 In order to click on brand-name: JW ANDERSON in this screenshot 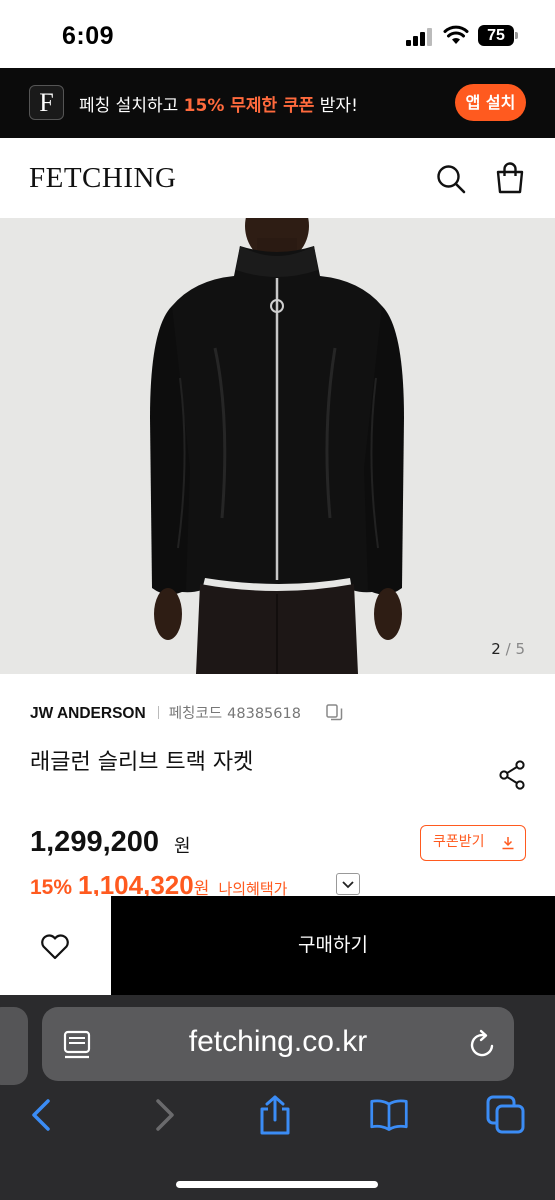, I will do `click(88, 713)`.